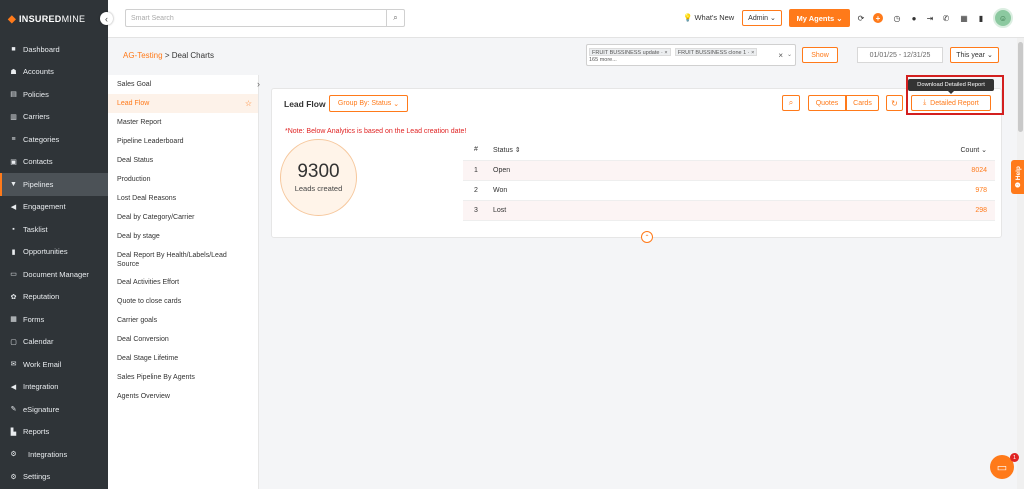 Image resolution: width=1024 pixels, height=489 pixels. Describe the element at coordinates (789, 54) in the screenshot. I see `chevron-down-icon: ⌄` at that location.